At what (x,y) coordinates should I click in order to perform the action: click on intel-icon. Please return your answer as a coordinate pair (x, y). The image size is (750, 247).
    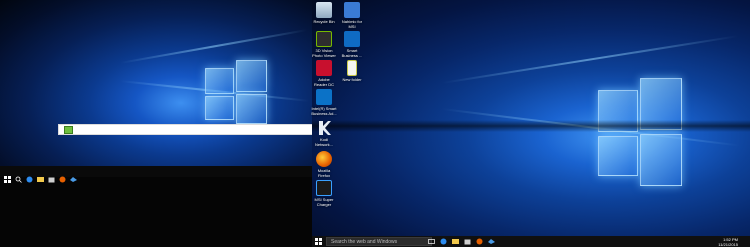
    Looking at the image, I should click on (324, 97).